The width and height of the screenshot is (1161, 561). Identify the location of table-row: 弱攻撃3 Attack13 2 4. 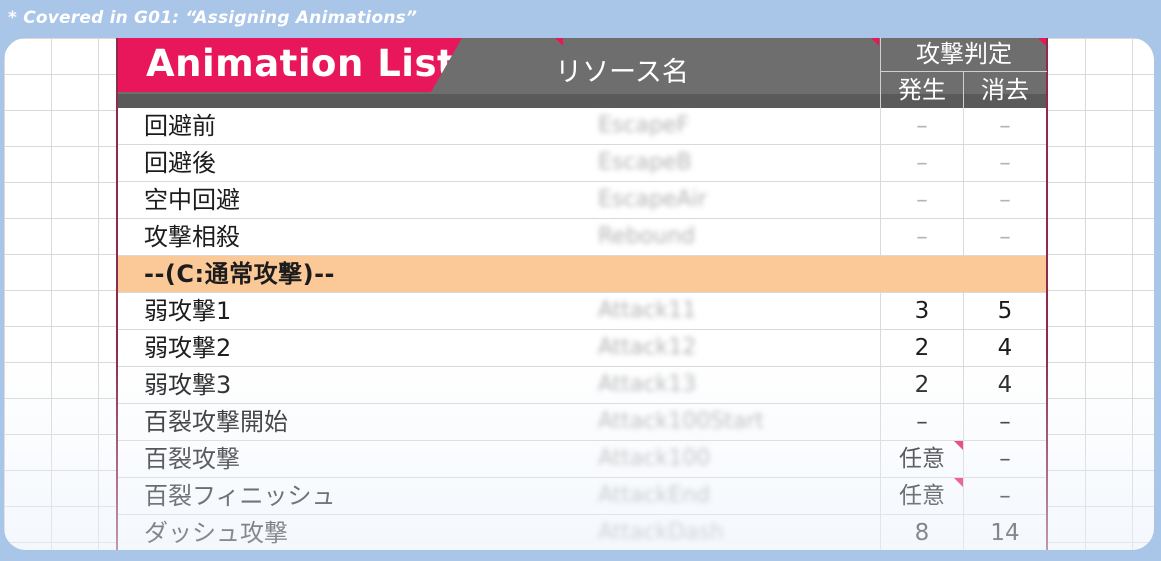
(582, 385).